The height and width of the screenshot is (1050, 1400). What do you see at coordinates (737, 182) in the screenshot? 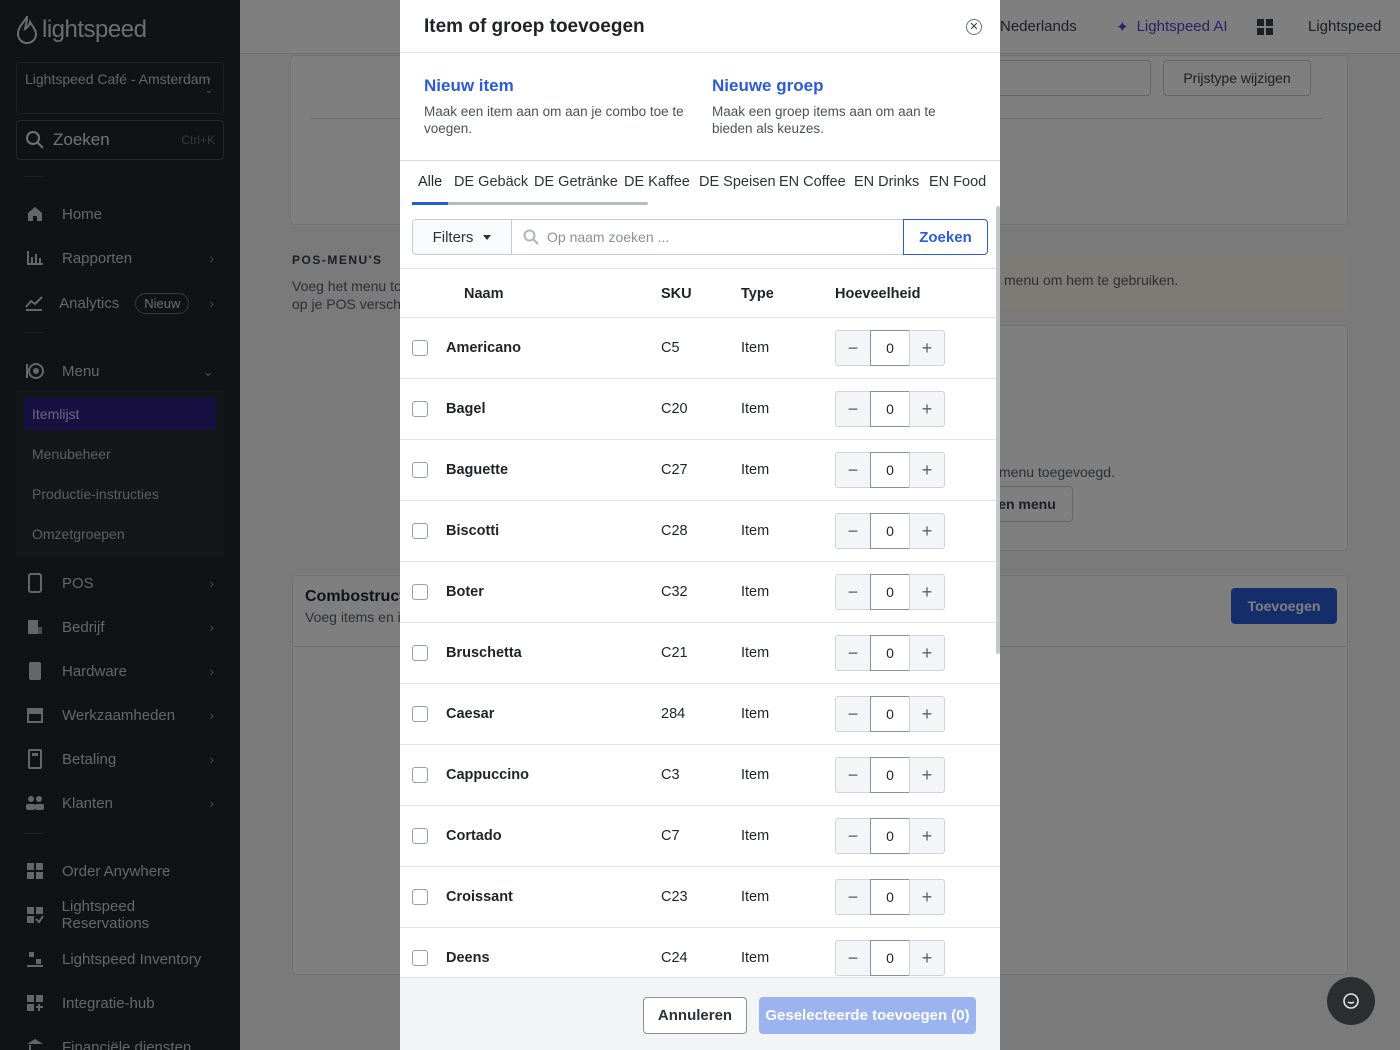
I see `tab-de-speisen: DE Speisen` at bounding box center [737, 182].